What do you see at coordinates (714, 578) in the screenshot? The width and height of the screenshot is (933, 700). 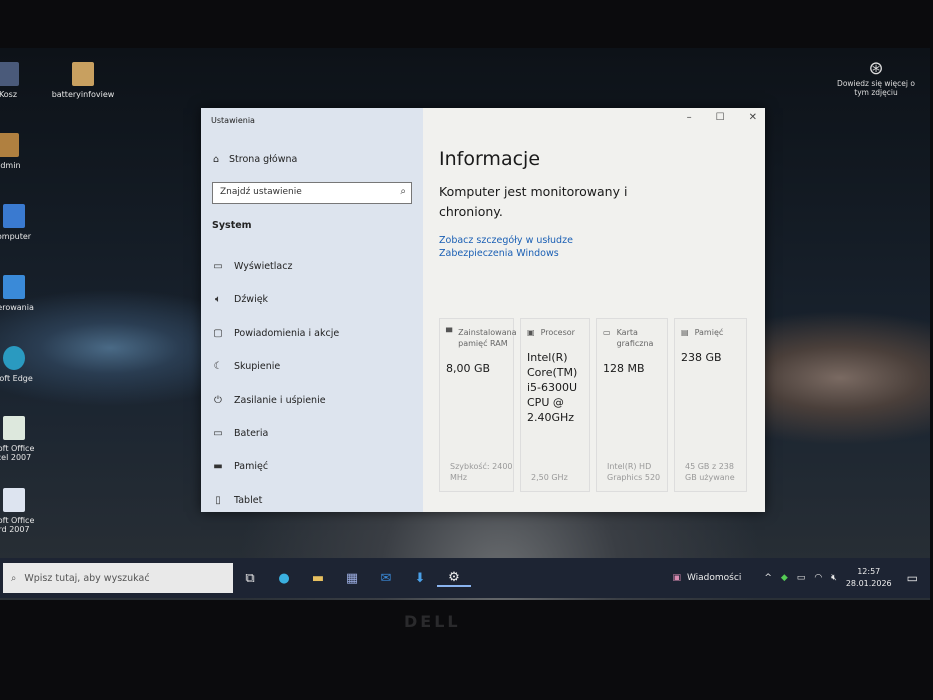 I see `news-label: Wiadomości` at bounding box center [714, 578].